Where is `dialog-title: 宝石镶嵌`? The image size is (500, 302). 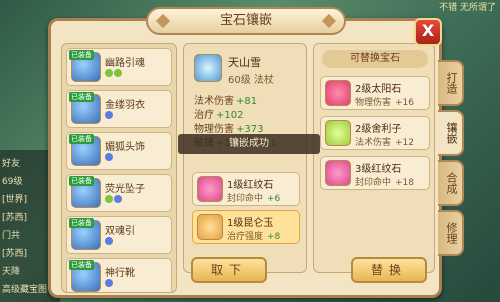 dialog-title: 宝石镶嵌 is located at coordinates (245, 20).